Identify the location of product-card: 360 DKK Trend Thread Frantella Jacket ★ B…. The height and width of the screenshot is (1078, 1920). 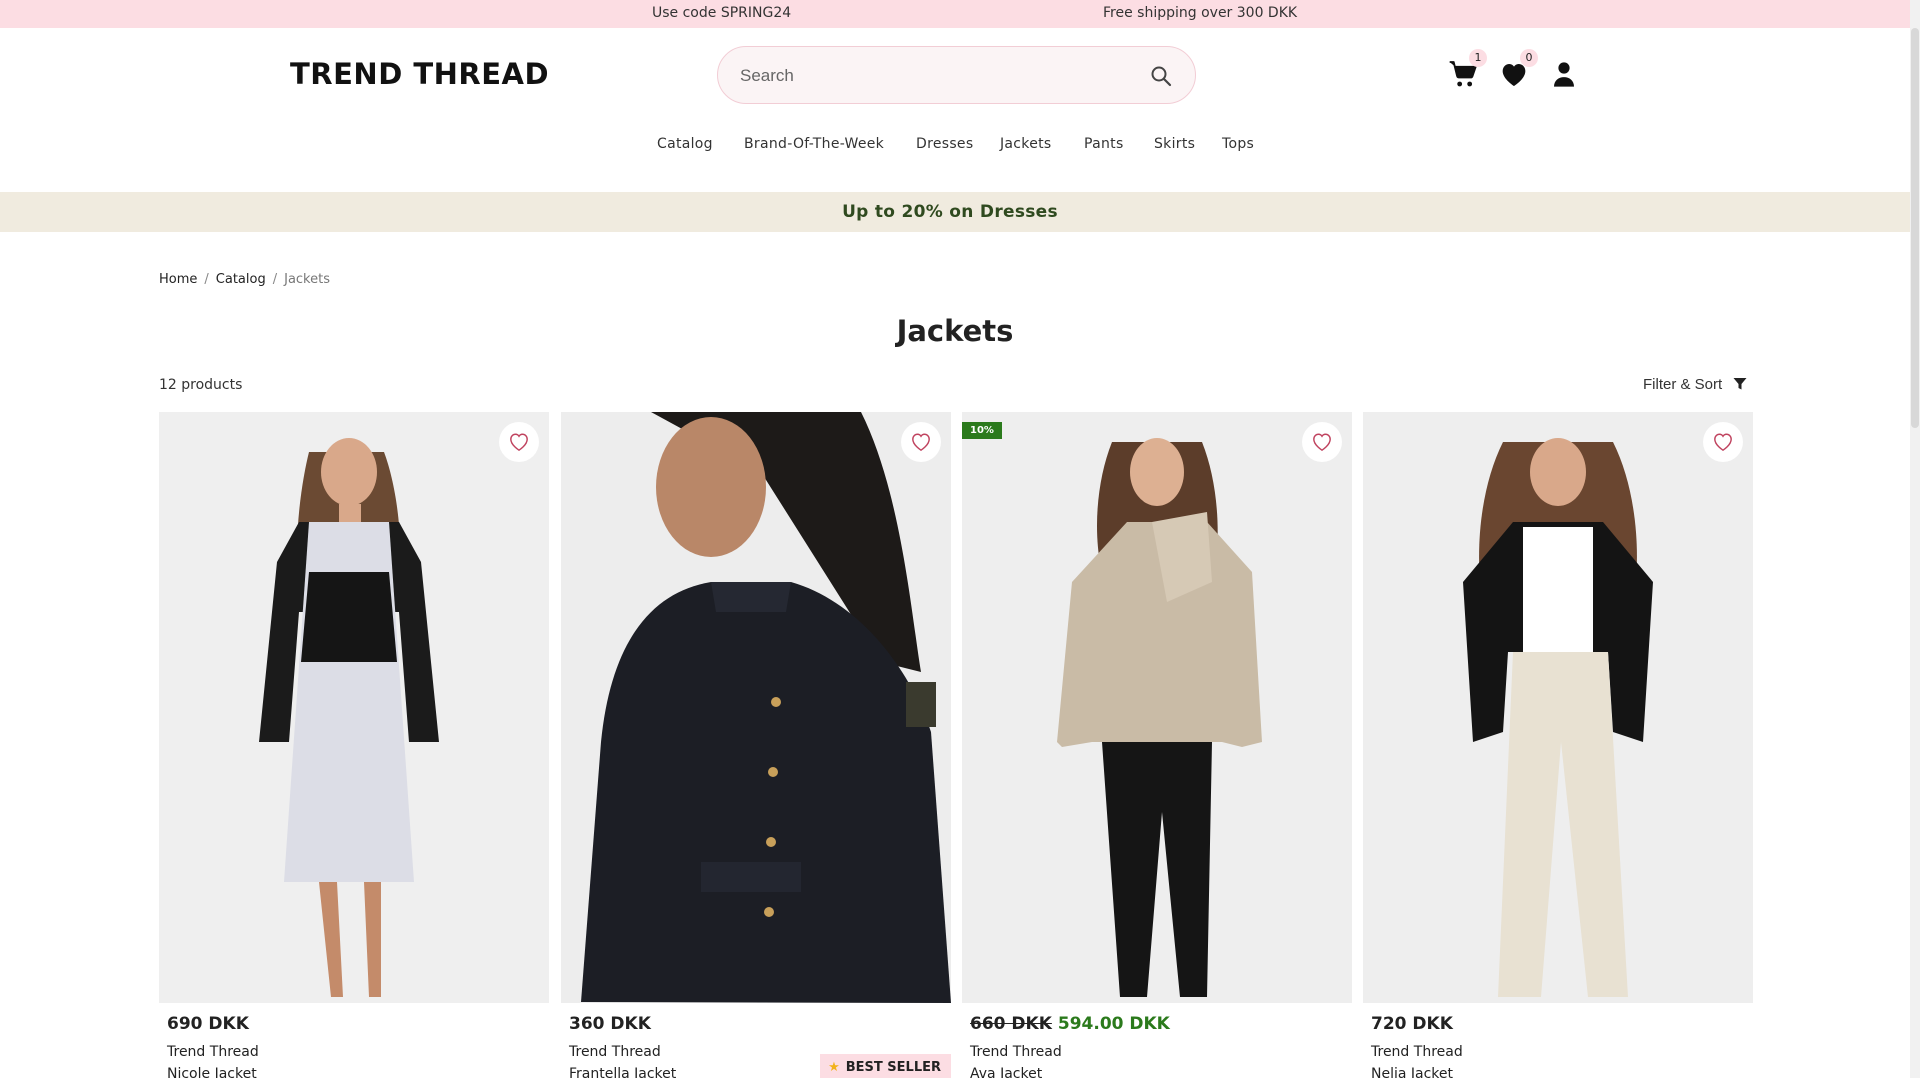
(756, 745).